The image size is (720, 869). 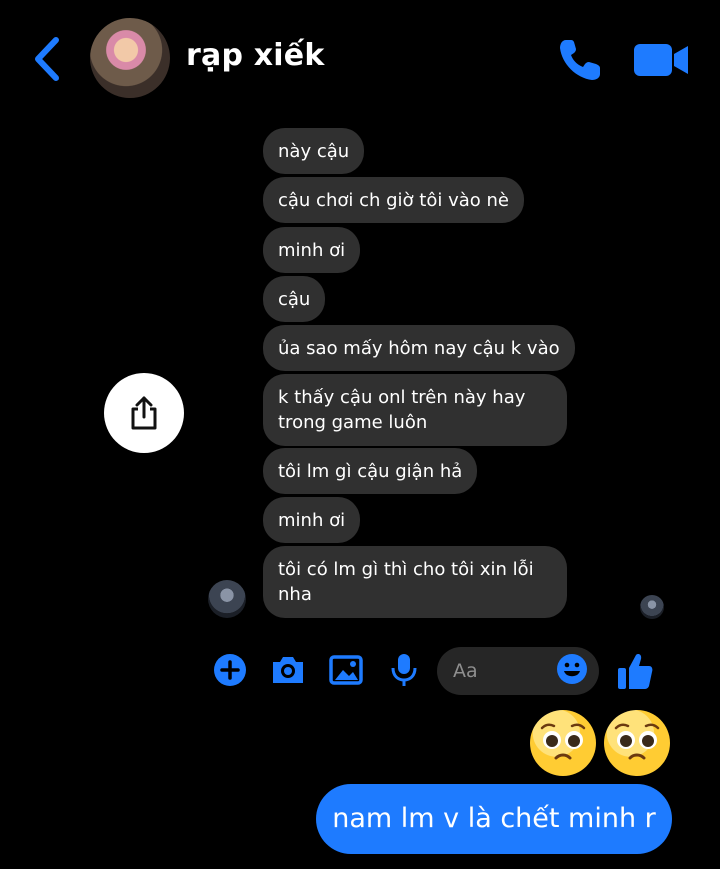 What do you see at coordinates (227, 599) in the screenshot?
I see `sender-avatar` at bounding box center [227, 599].